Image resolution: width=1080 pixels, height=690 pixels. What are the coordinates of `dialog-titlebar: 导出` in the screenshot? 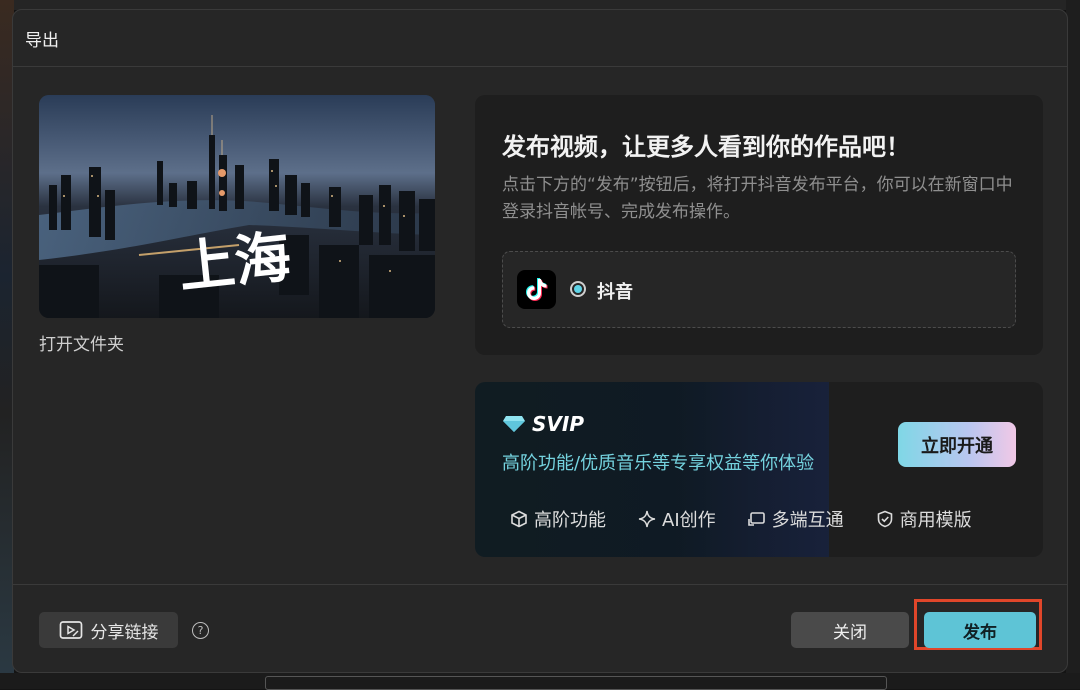 It's located at (540, 38).